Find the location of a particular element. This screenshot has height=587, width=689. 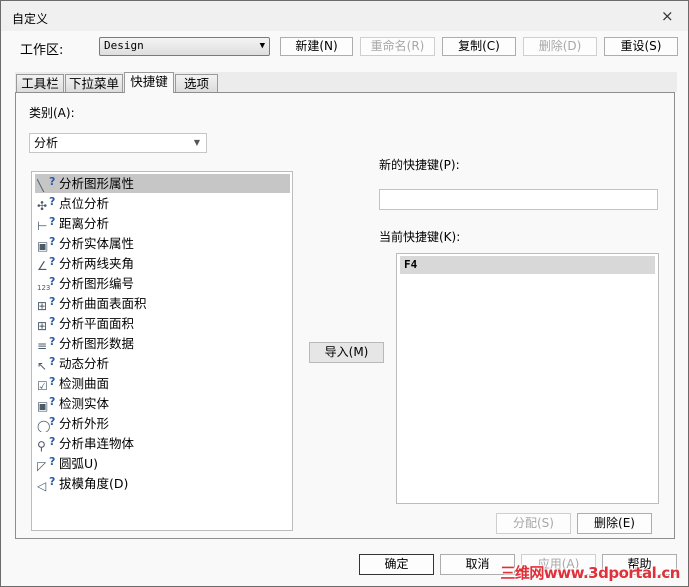

command-label: 分析两线夹角 is located at coordinates (97, 263).